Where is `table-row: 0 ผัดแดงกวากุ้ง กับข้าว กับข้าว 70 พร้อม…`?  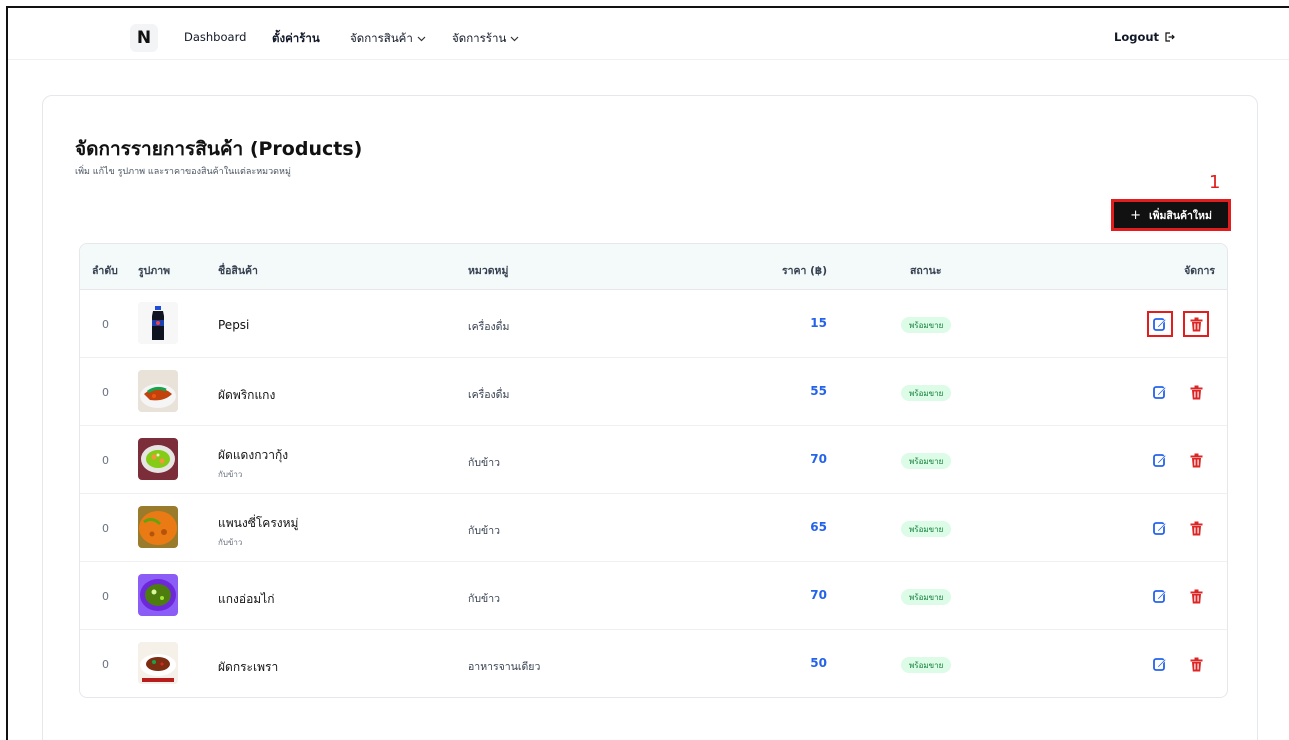
table-row: 0 ผัดแดงกวากุ้ง กับข้าว กับข้าว 70 พร้อม… is located at coordinates (653, 460).